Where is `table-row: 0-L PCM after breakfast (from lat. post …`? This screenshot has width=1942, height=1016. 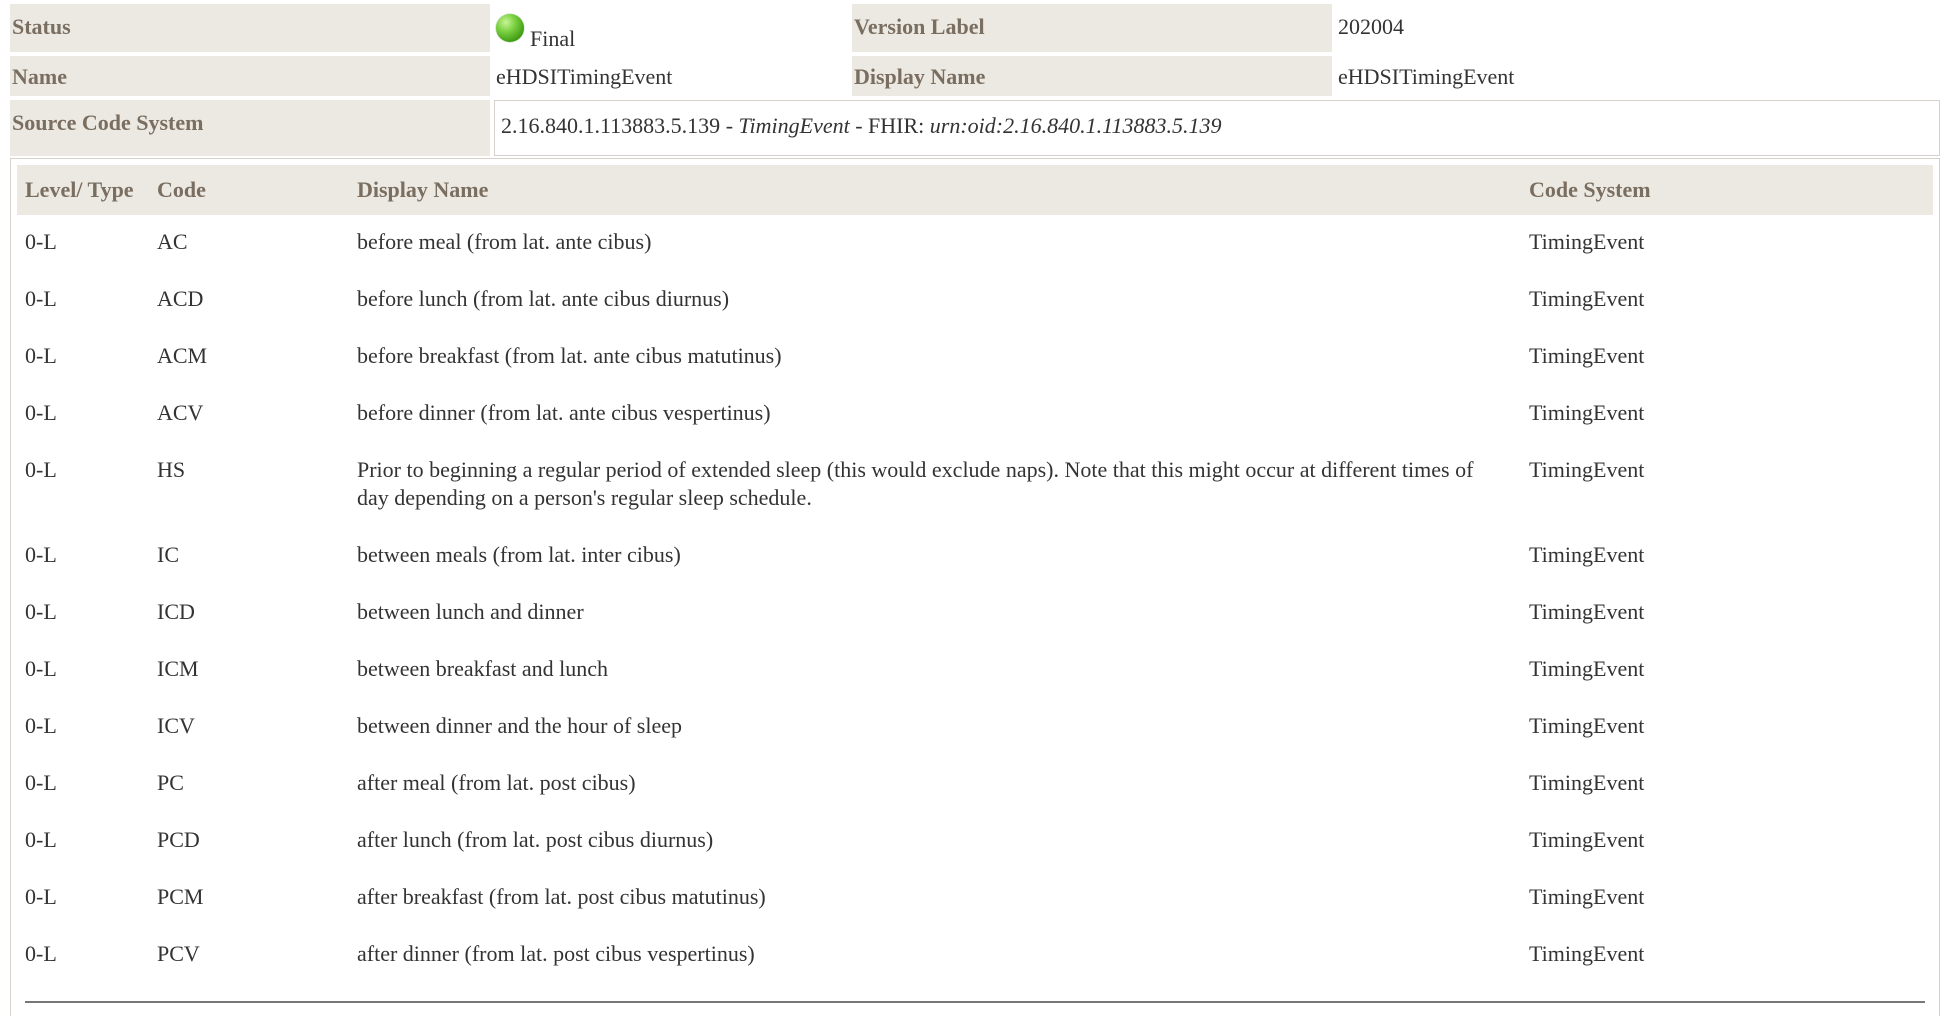
table-row: 0-L PCM after breakfast (from lat. post … is located at coordinates (975, 898).